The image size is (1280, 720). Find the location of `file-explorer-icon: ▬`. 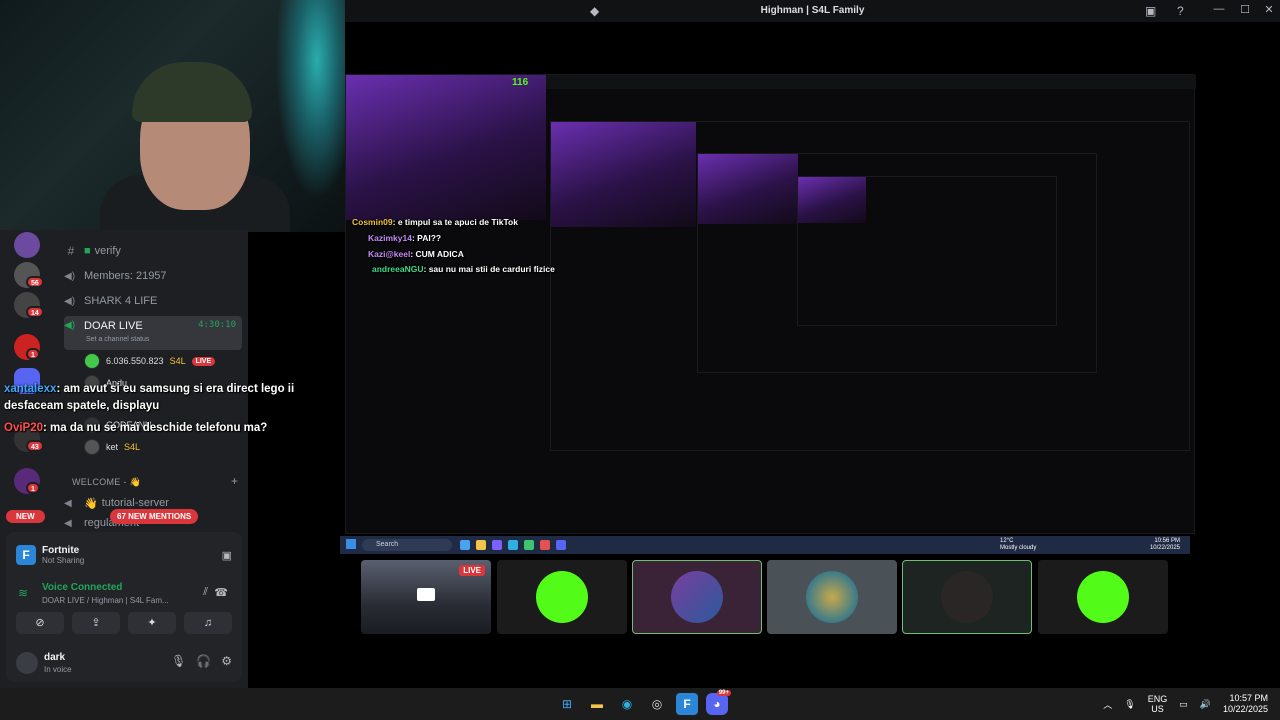

file-explorer-icon: ▬ is located at coordinates (597, 704).